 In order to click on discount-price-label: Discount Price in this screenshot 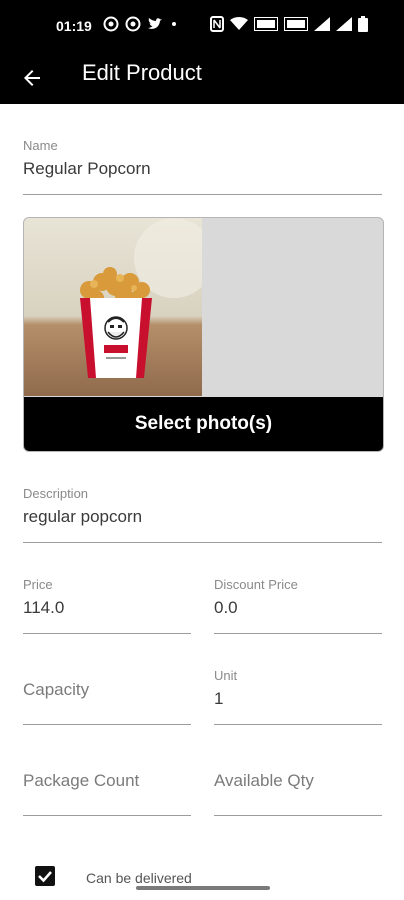, I will do `click(256, 584)`.